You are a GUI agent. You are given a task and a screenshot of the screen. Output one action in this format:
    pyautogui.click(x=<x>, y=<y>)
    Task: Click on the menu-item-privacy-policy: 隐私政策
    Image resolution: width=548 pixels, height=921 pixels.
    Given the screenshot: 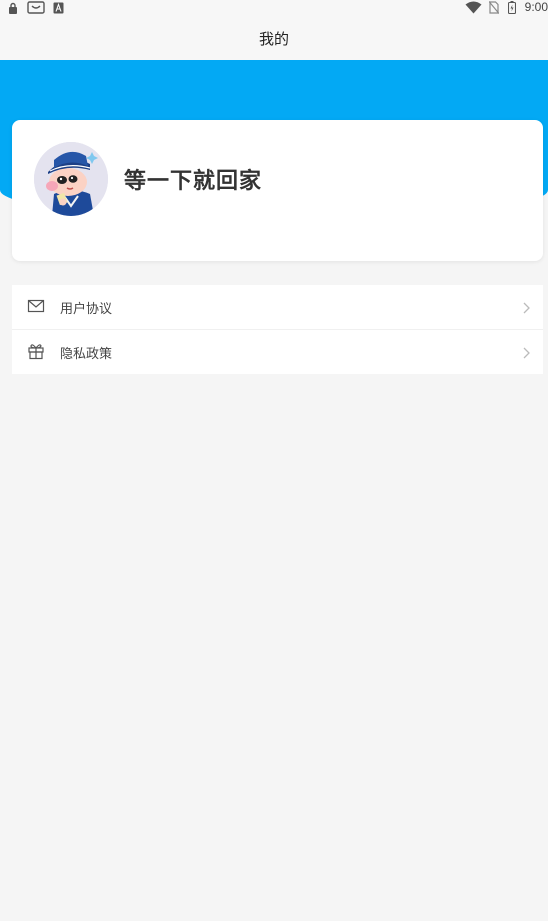 What is the action you would take?
    pyautogui.click(x=277, y=351)
    